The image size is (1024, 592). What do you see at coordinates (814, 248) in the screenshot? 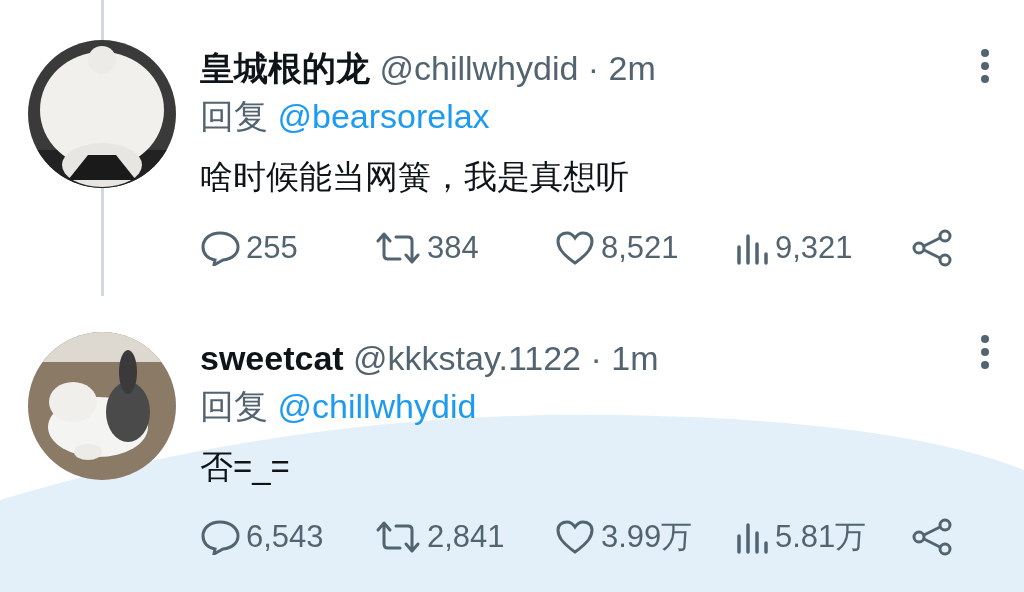
I see `view-count: 9,321` at bounding box center [814, 248].